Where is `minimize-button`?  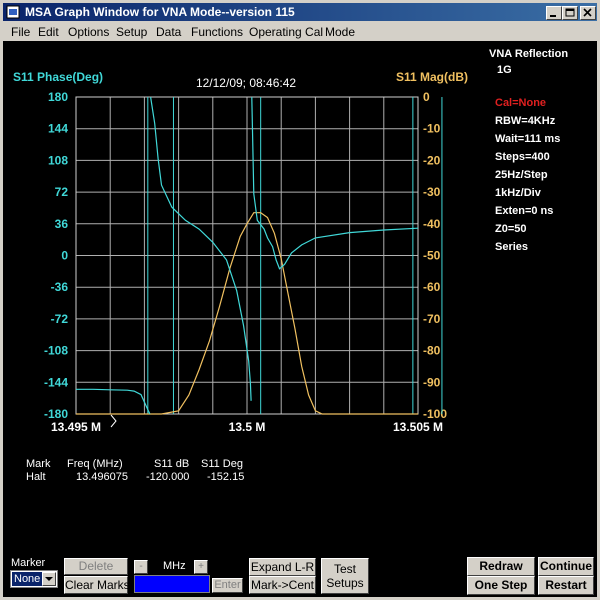
minimize-button is located at coordinates (554, 13).